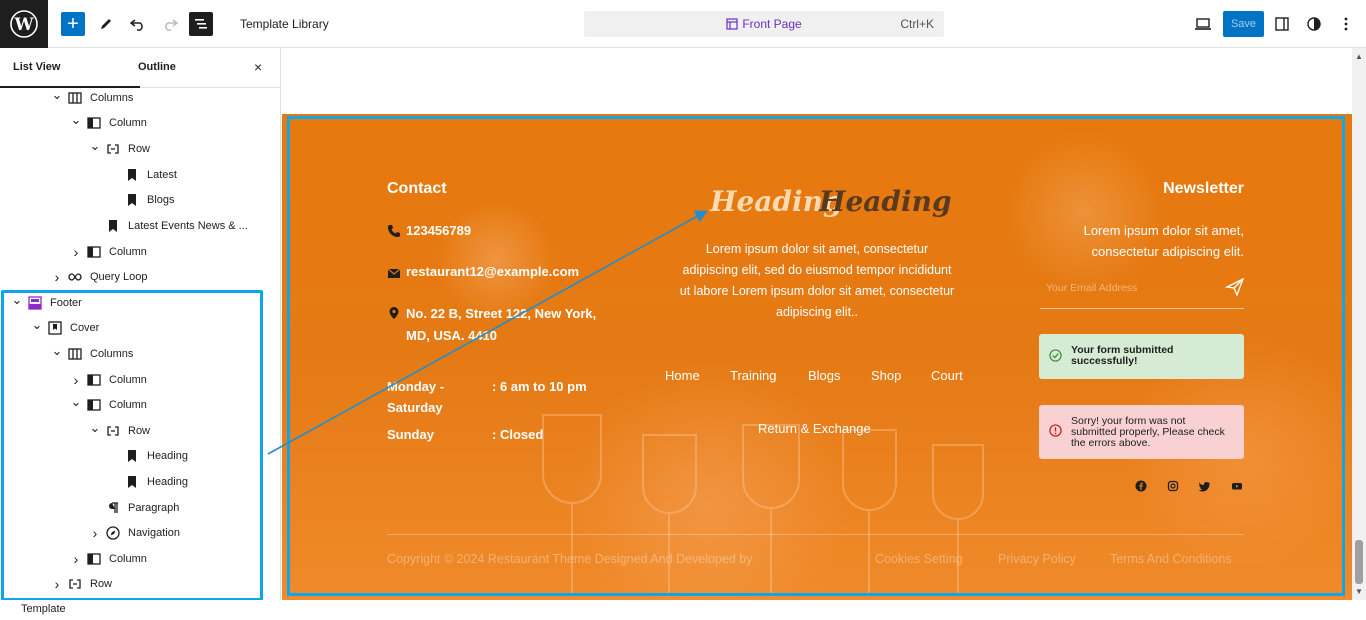 This screenshot has width=1366, height=620. I want to click on undo-icon, so click(138, 24).